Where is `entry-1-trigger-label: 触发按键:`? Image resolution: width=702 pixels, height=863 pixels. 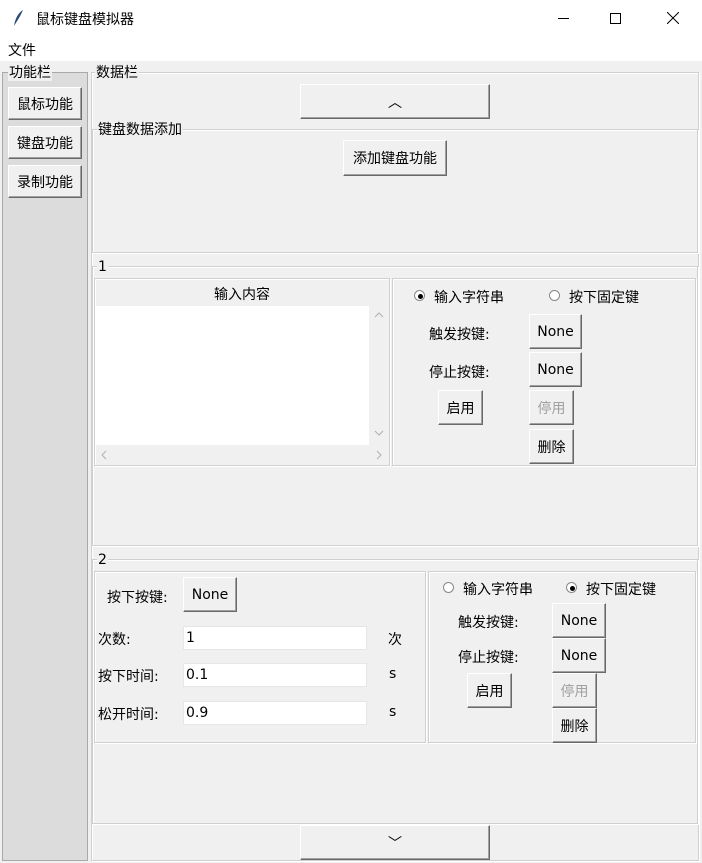 entry-1-trigger-label: 触发按键: is located at coordinates (459, 335).